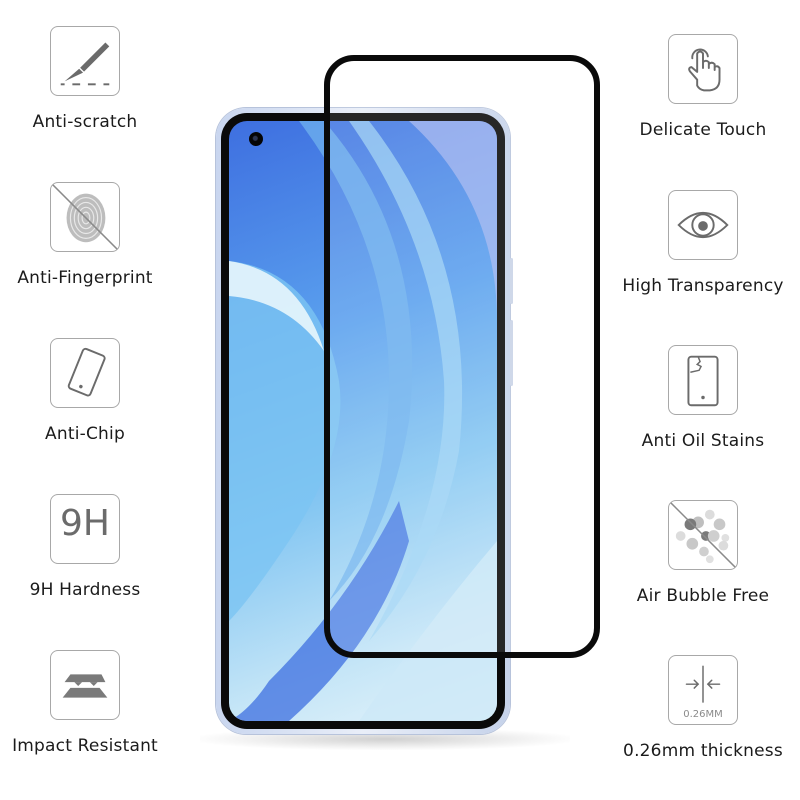 Image resolution: width=800 pixels, height=800 pixels. Describe the element at coordinates (85, 61) in the screenshot. I see `scalpel-icon` at that location.